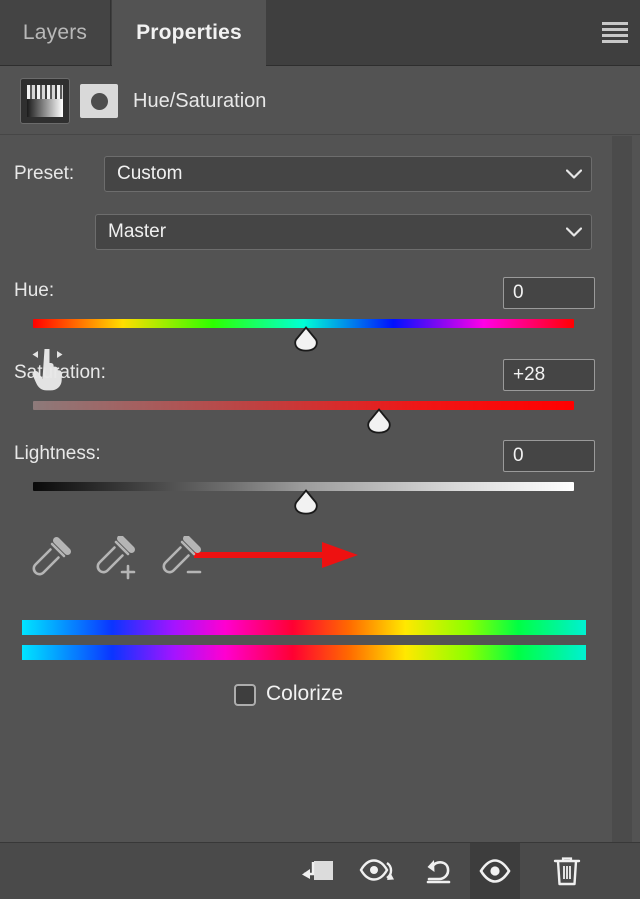 Image resolution: width=640 pixels, height=899 pixels. What do you see at coordinates (60, 372) in the screenshot?
I see `saturation-label: Saturation:` at bounding box center [60, 372].